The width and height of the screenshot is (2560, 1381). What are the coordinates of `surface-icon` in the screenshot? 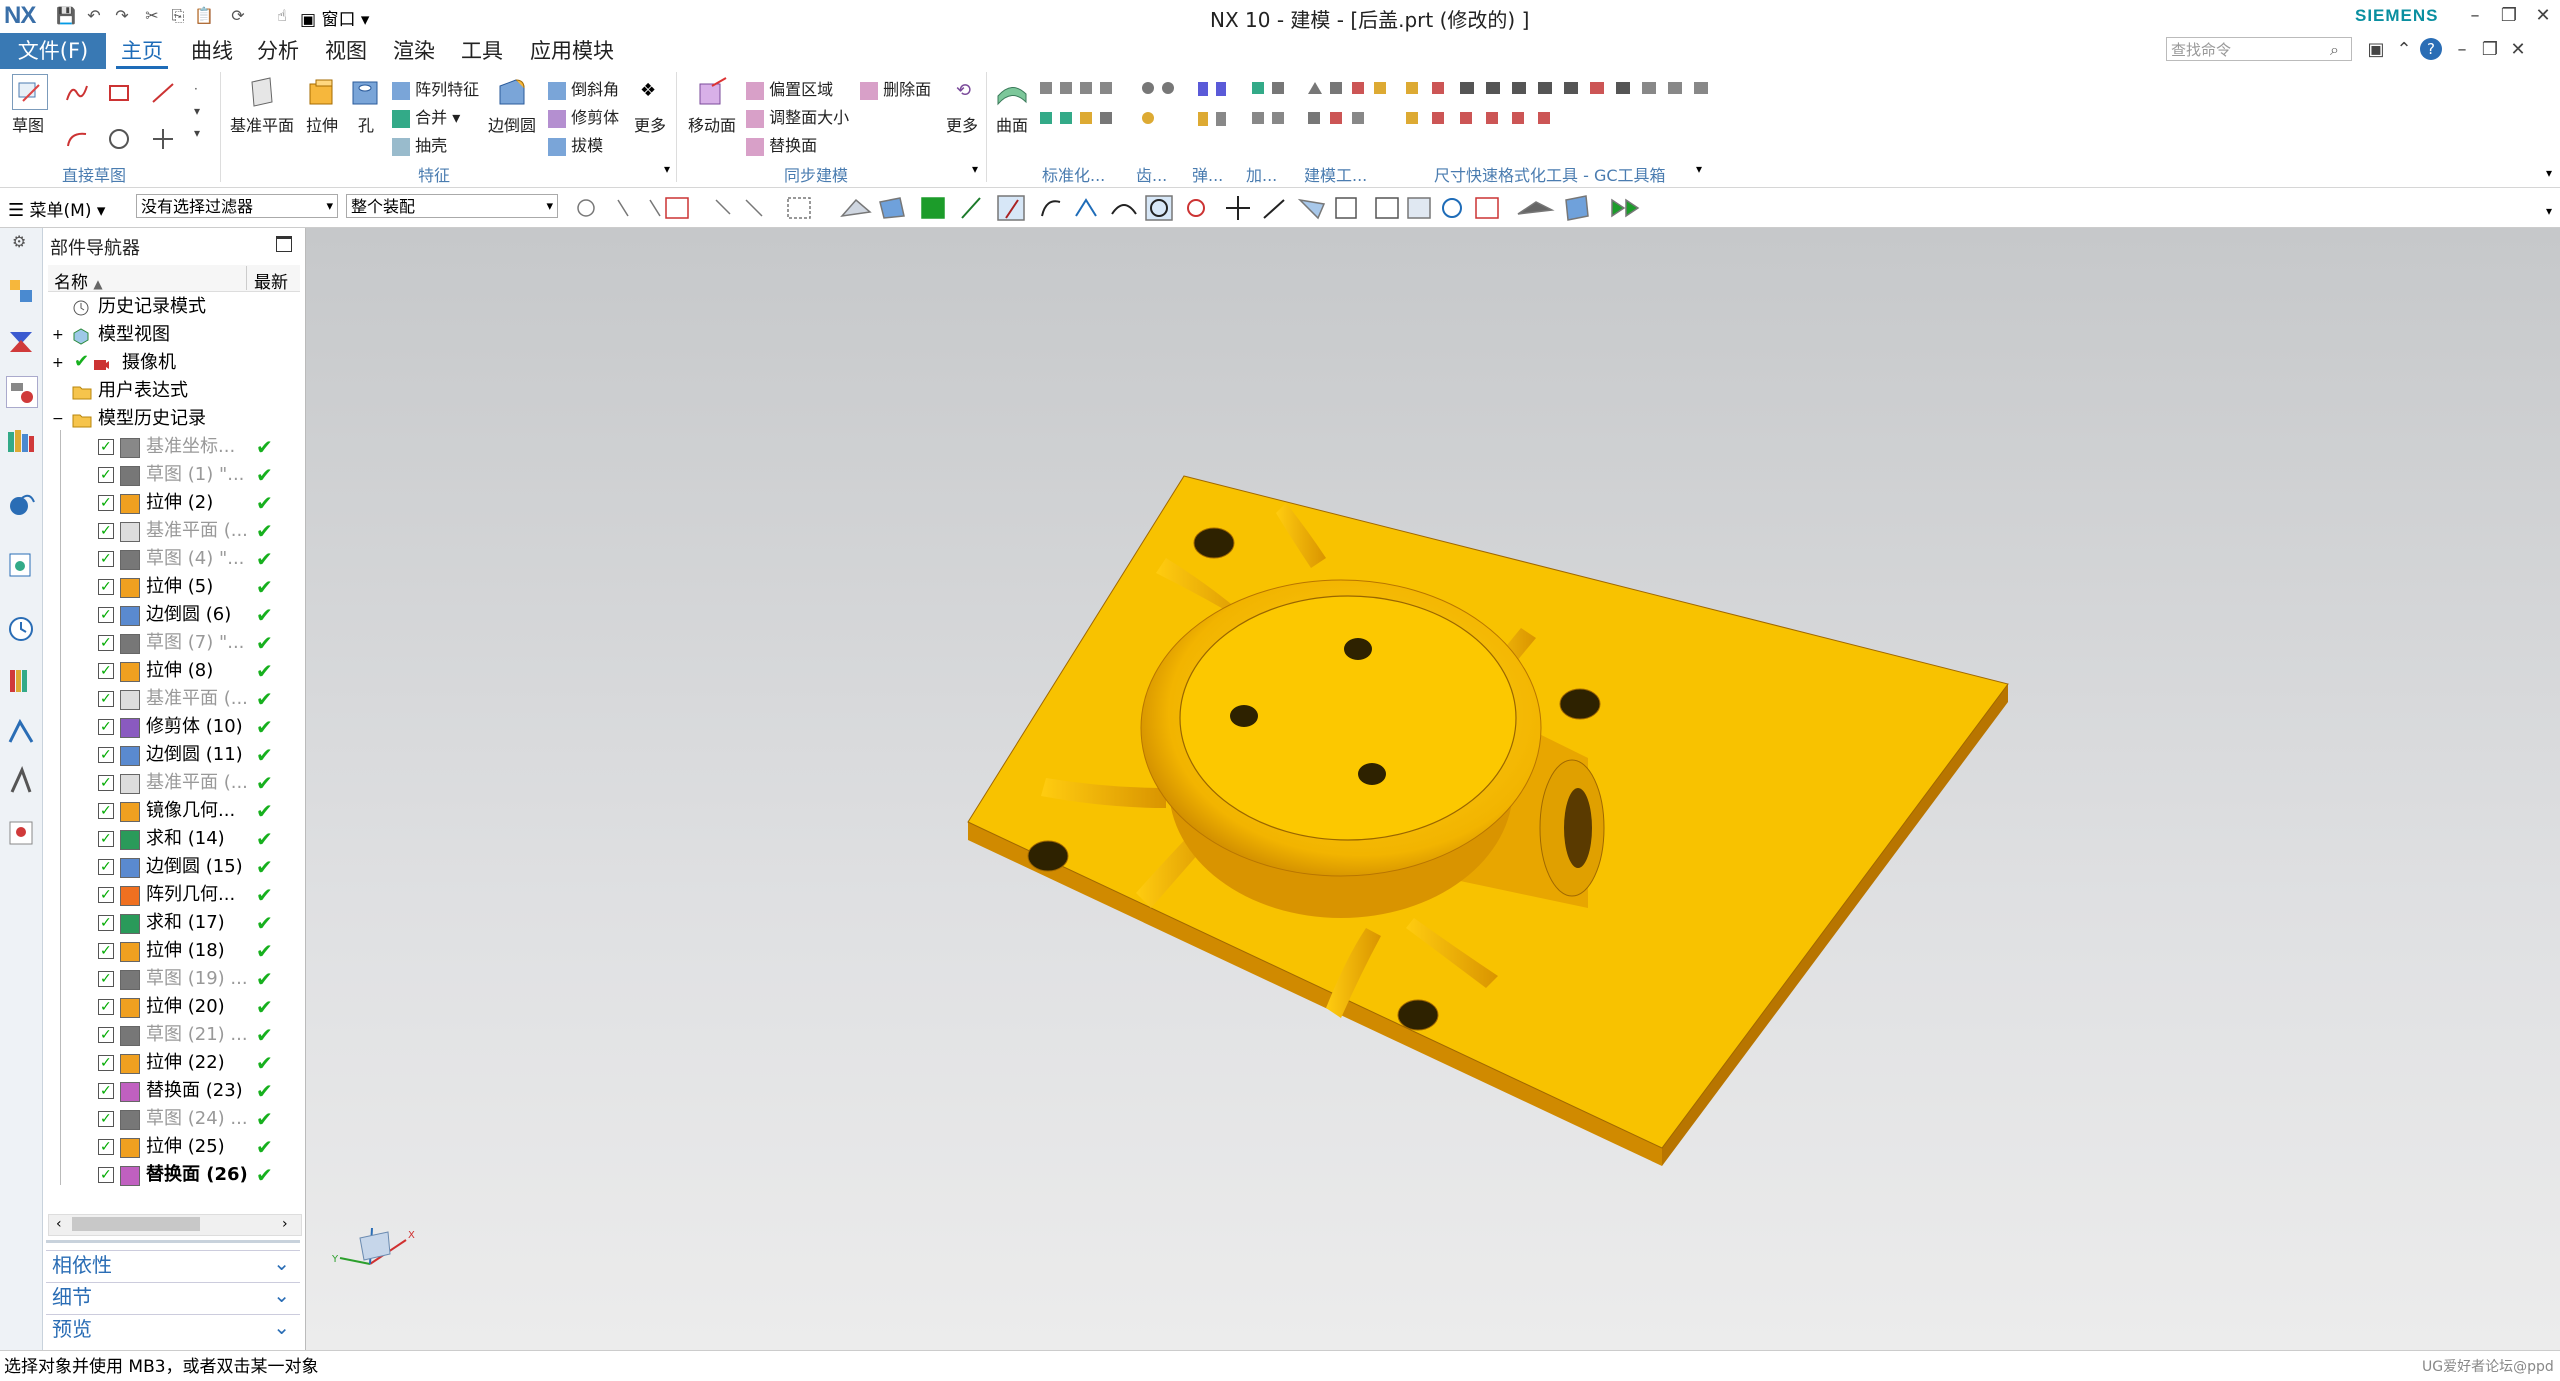 It's located at (1012, 94).